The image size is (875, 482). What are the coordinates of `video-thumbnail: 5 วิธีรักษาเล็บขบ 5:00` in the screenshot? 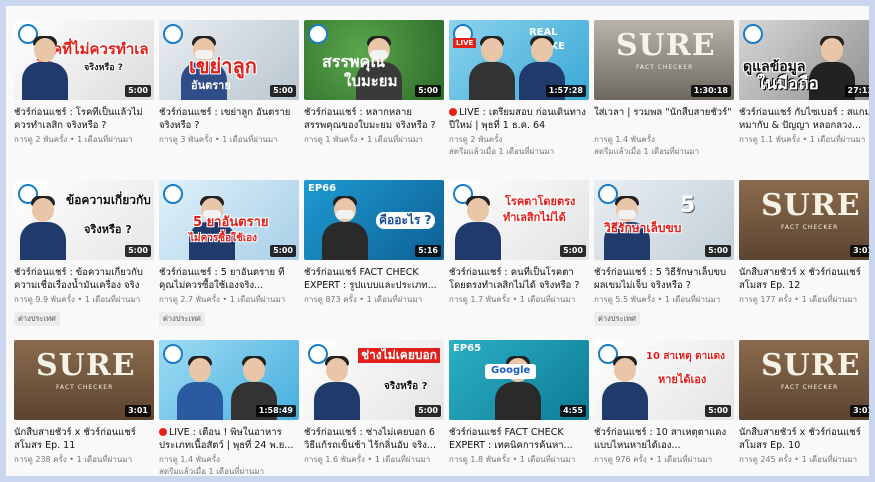 It's located at (664, 220).